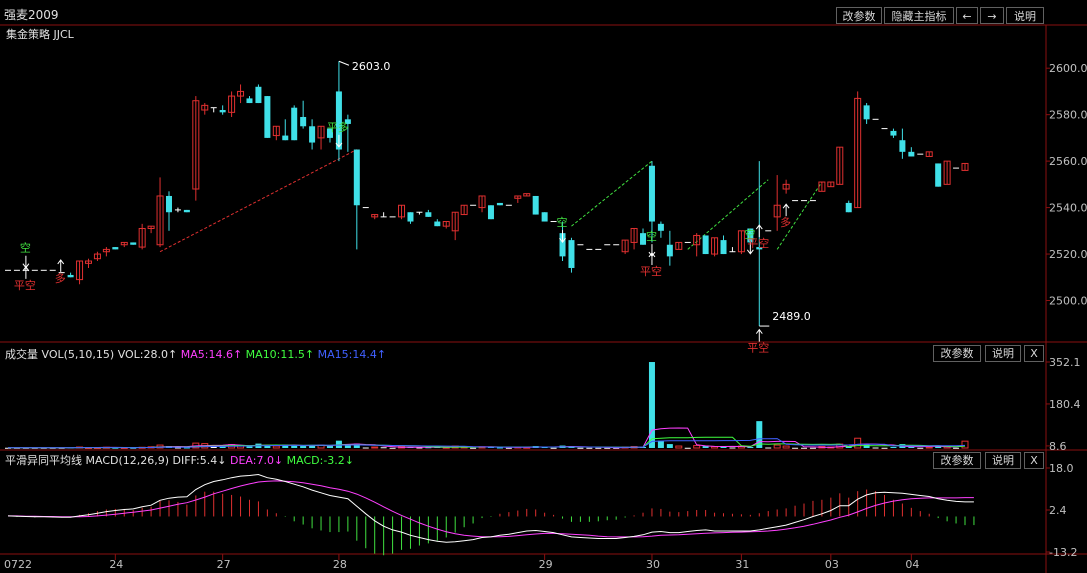 Image resolution: width=1087 pixels, height=573 pixels. What do you see at coordinates (832, 564) in the screenshot?
I see `x-tick-label: 03` at bounding box center [832, 564].